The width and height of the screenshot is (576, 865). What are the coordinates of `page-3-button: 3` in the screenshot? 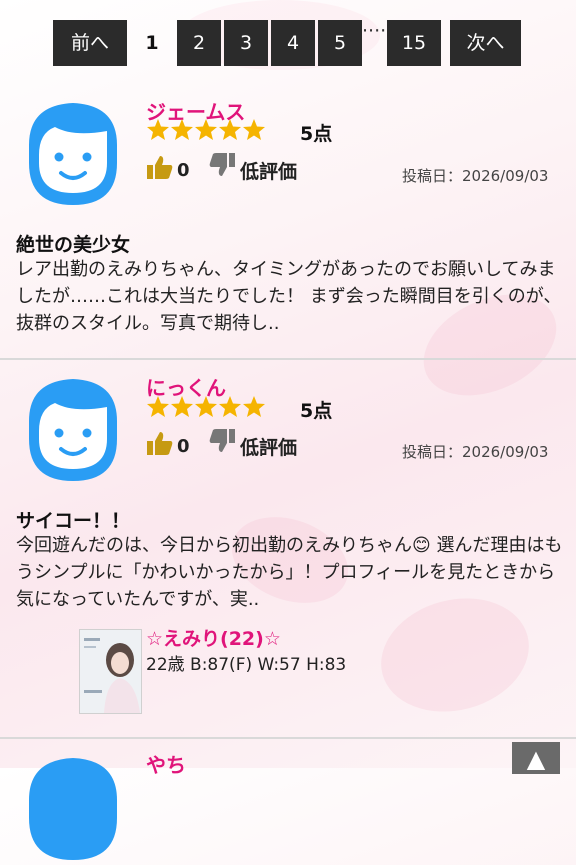 It's located at (246, 43).